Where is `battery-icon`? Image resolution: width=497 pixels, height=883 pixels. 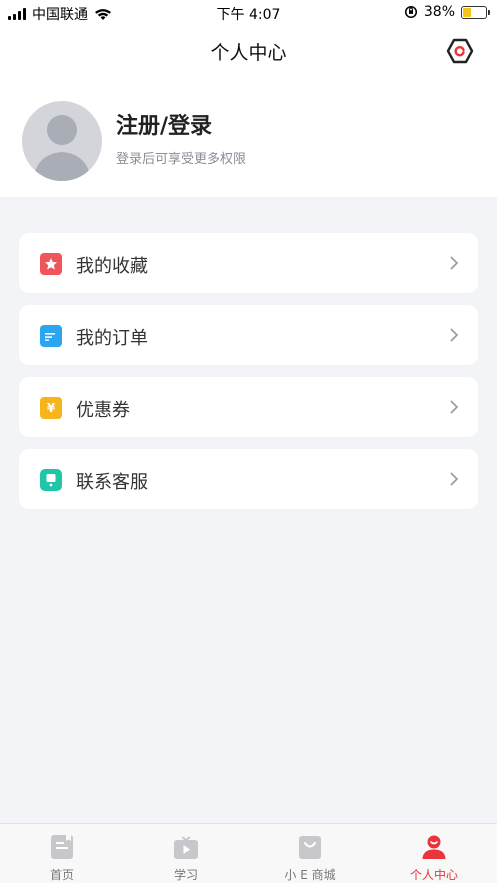 battery-icon is located at coordinates (475, 12).